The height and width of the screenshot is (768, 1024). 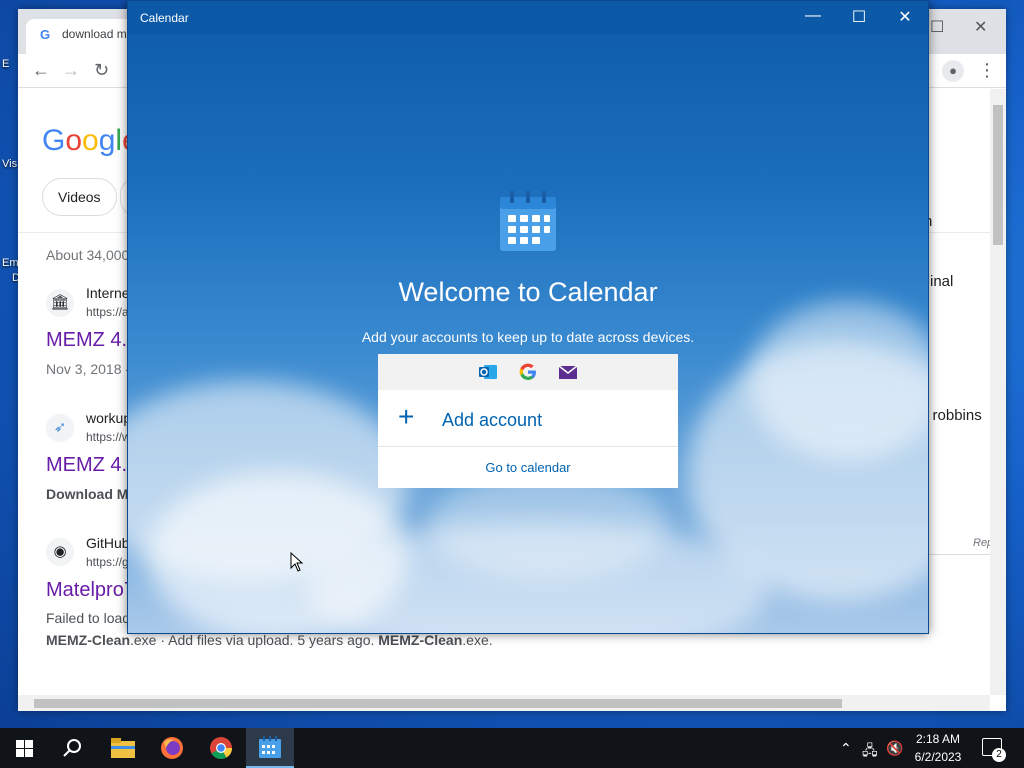 I want to click on rocket-icon: ➶, so click(x=60, y=428).